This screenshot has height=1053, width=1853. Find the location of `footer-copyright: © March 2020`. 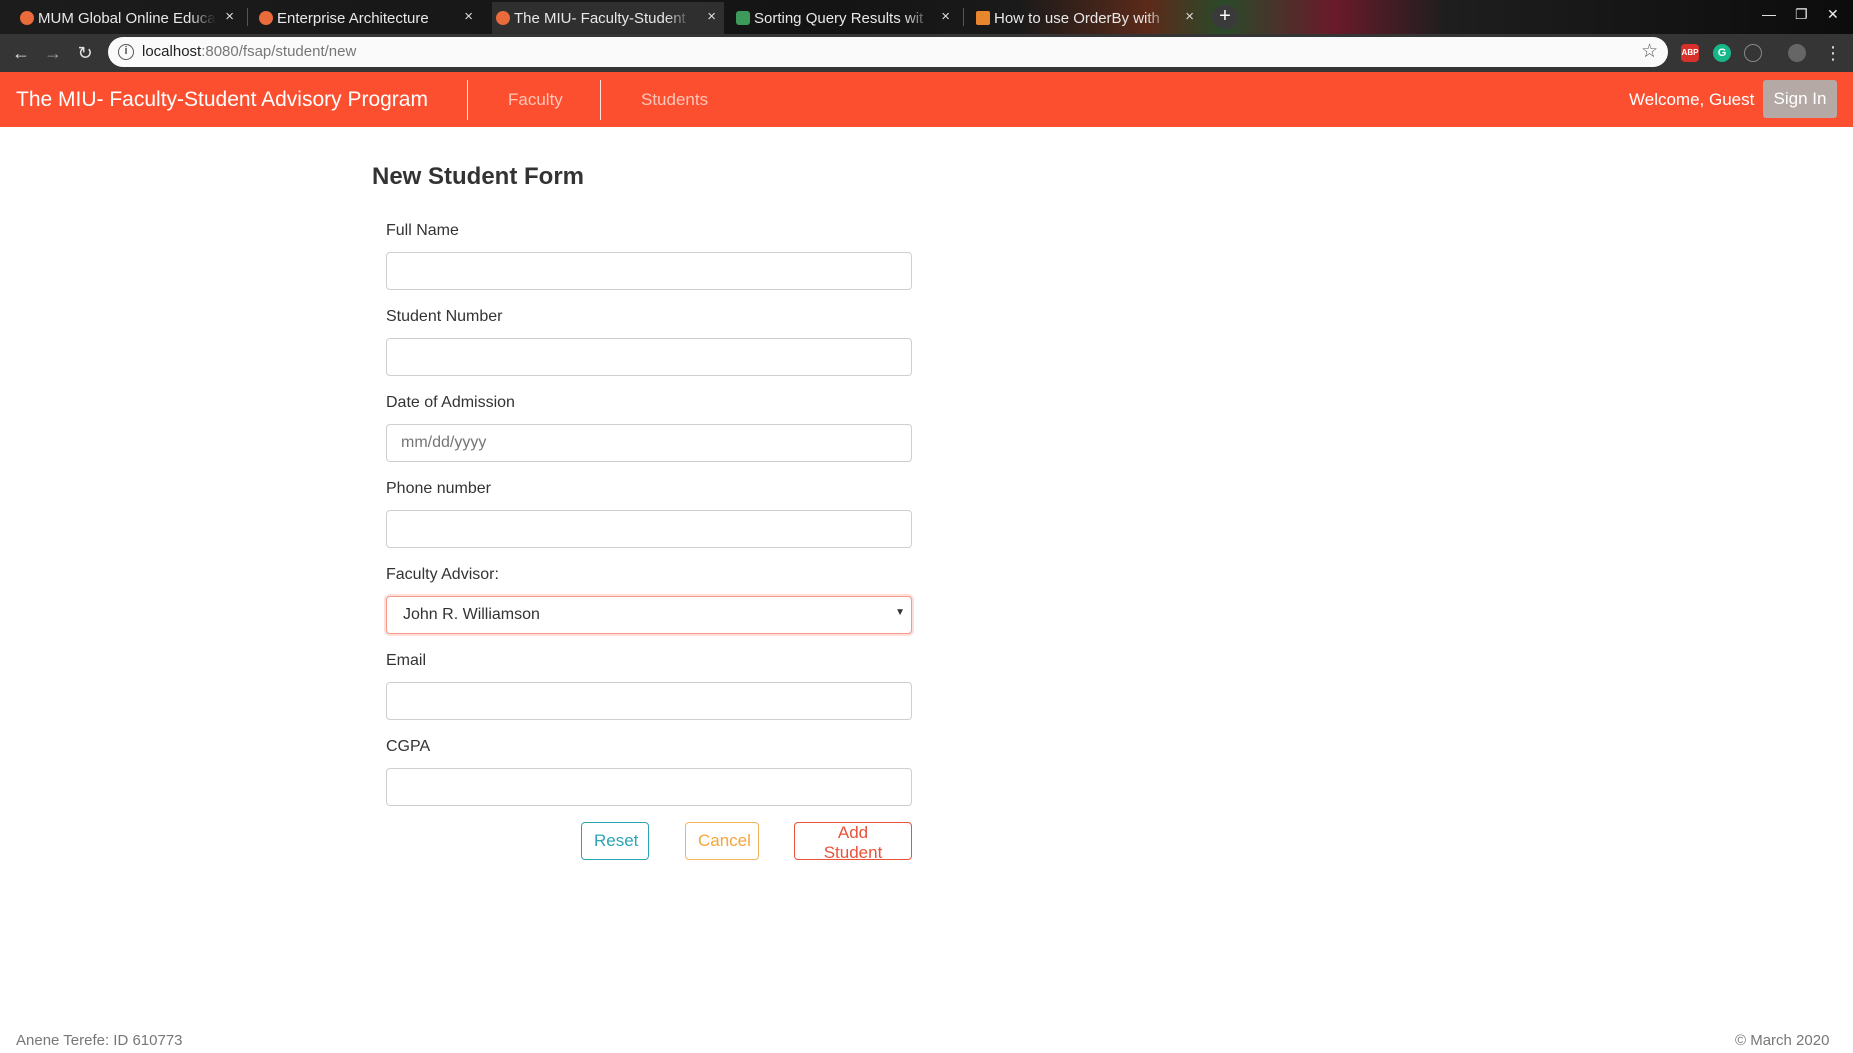

footer-copyright: © March 2020 is located at coordinates (1782, 1040).